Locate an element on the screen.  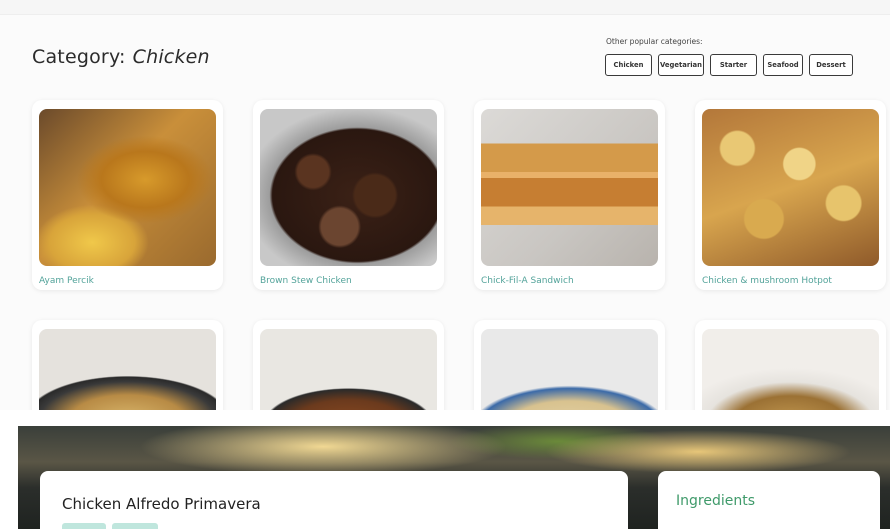
category-pill-seafood: Seafood is located at coordinates (783, 65).